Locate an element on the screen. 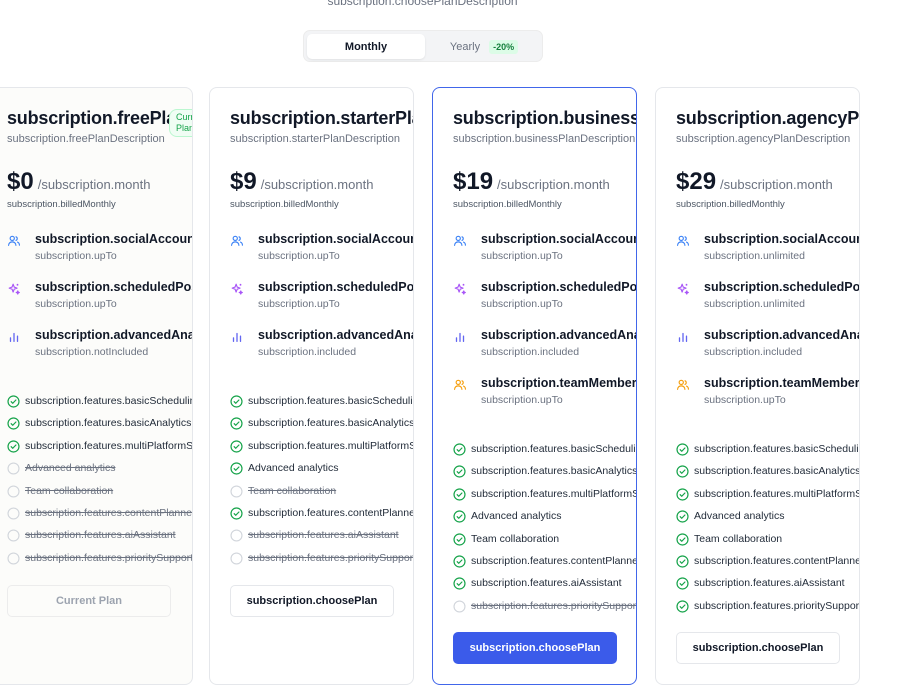 Image resolution: width=905 pixels, height=692 pixels. plan-name: subscription.businessPlan is located at coordinates (545, 118).